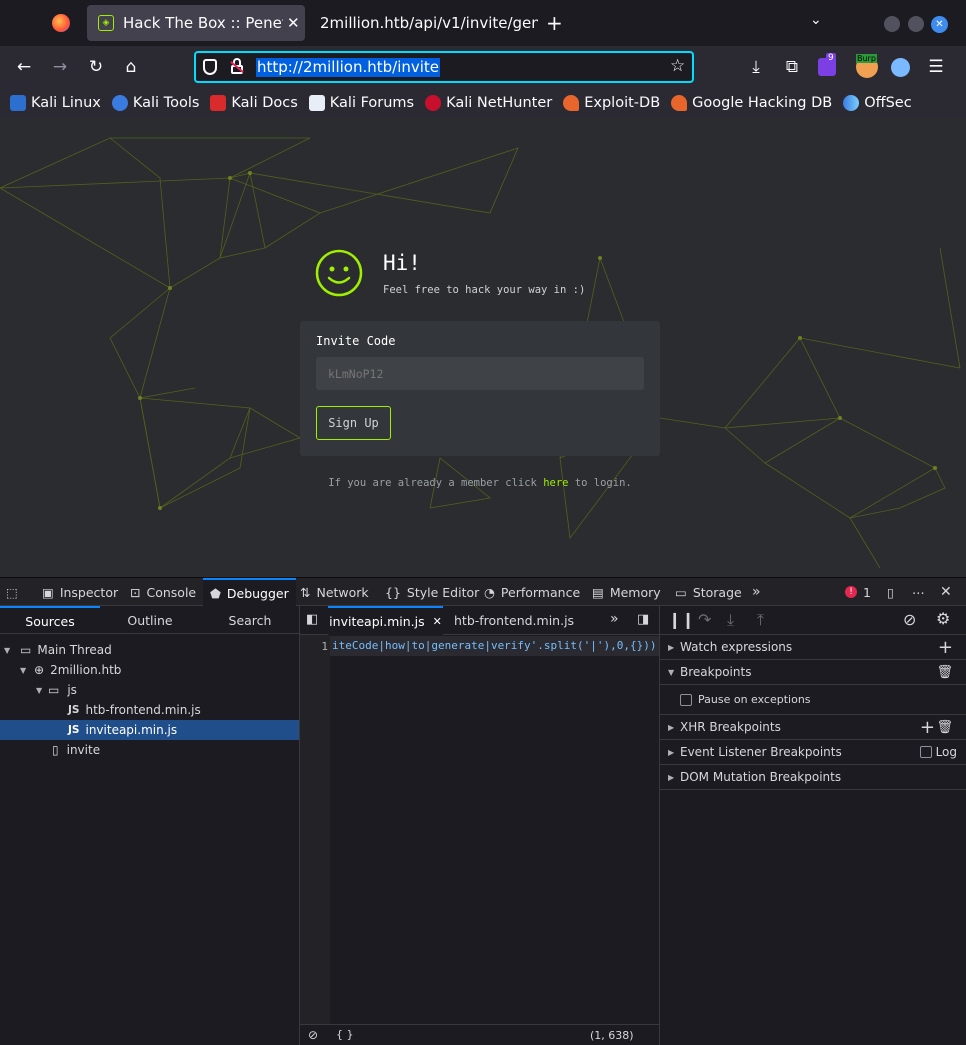 Image resolution: width=966 pixels, height=1045 pixels. Describe the element at coordinates (149, 670) in the screenshot. I see `tree-host: ▼ ⊕ 2million.htb` at that location.